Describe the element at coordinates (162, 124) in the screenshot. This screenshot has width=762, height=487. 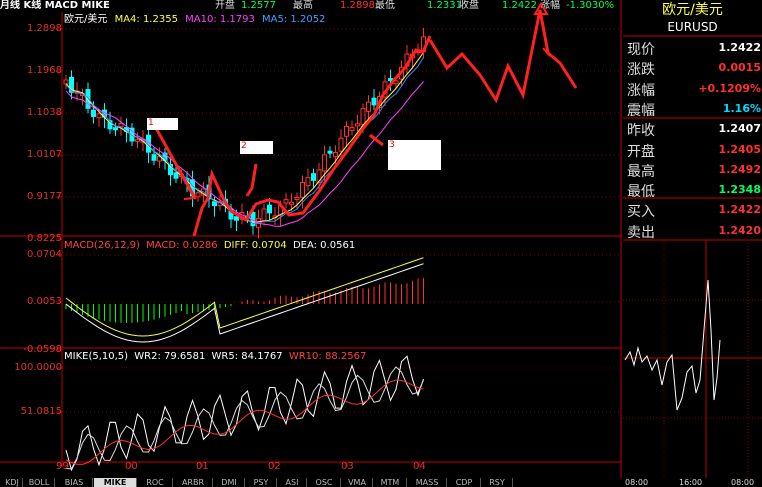
I see `annotation-note-1: 1` at that location.